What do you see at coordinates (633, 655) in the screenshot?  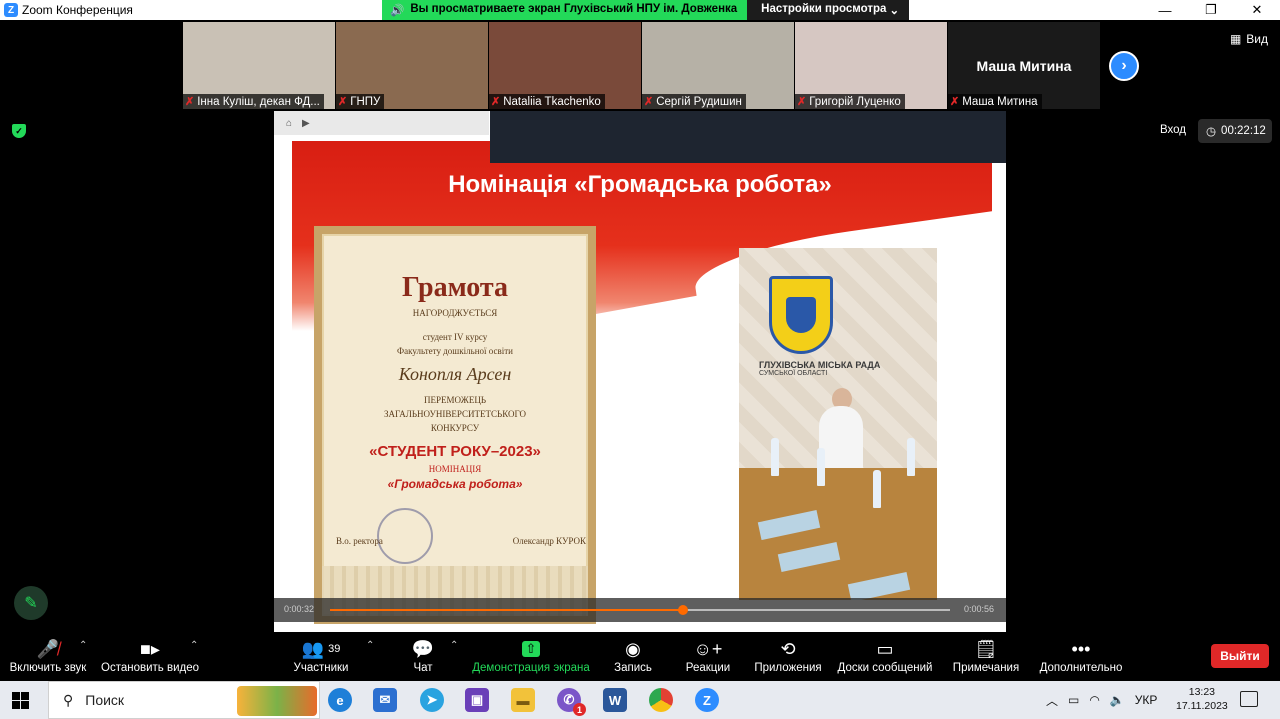 I see `record-button: ◉ Запись` at bounding box center [633, 655].